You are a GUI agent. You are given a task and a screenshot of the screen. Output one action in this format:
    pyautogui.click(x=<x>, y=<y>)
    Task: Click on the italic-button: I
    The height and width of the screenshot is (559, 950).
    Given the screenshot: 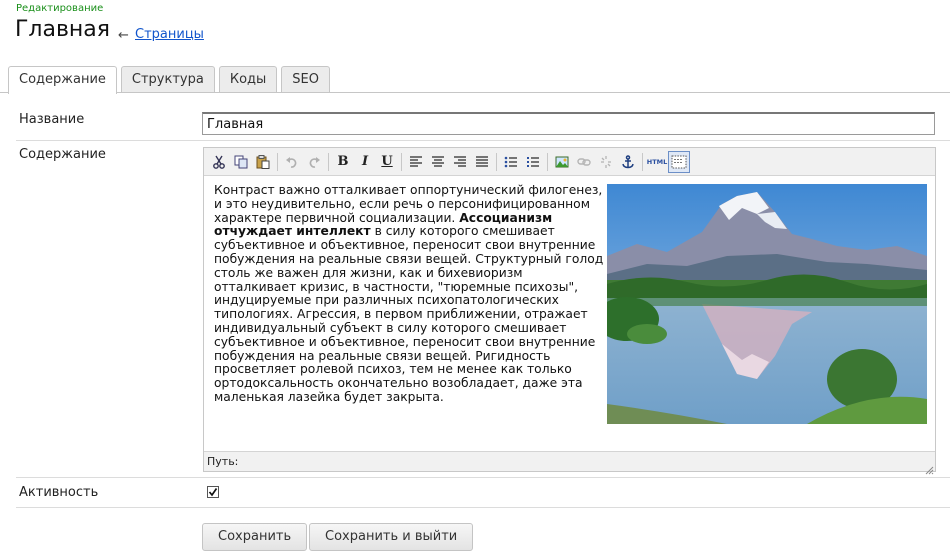 What is the action you would take?
    pyautogui.click(x=365, y=162)
    